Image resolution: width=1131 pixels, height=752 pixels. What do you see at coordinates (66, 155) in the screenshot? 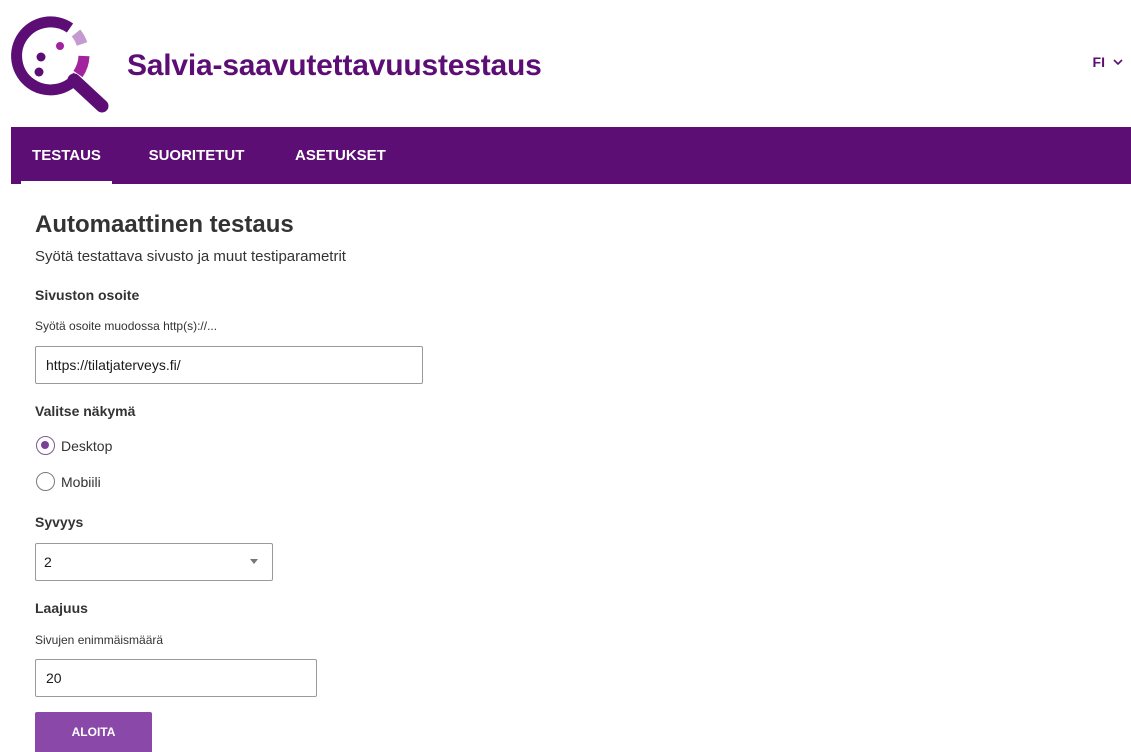
I see `tab-testaus: TESTAUS` at bounding box center [66, 155].